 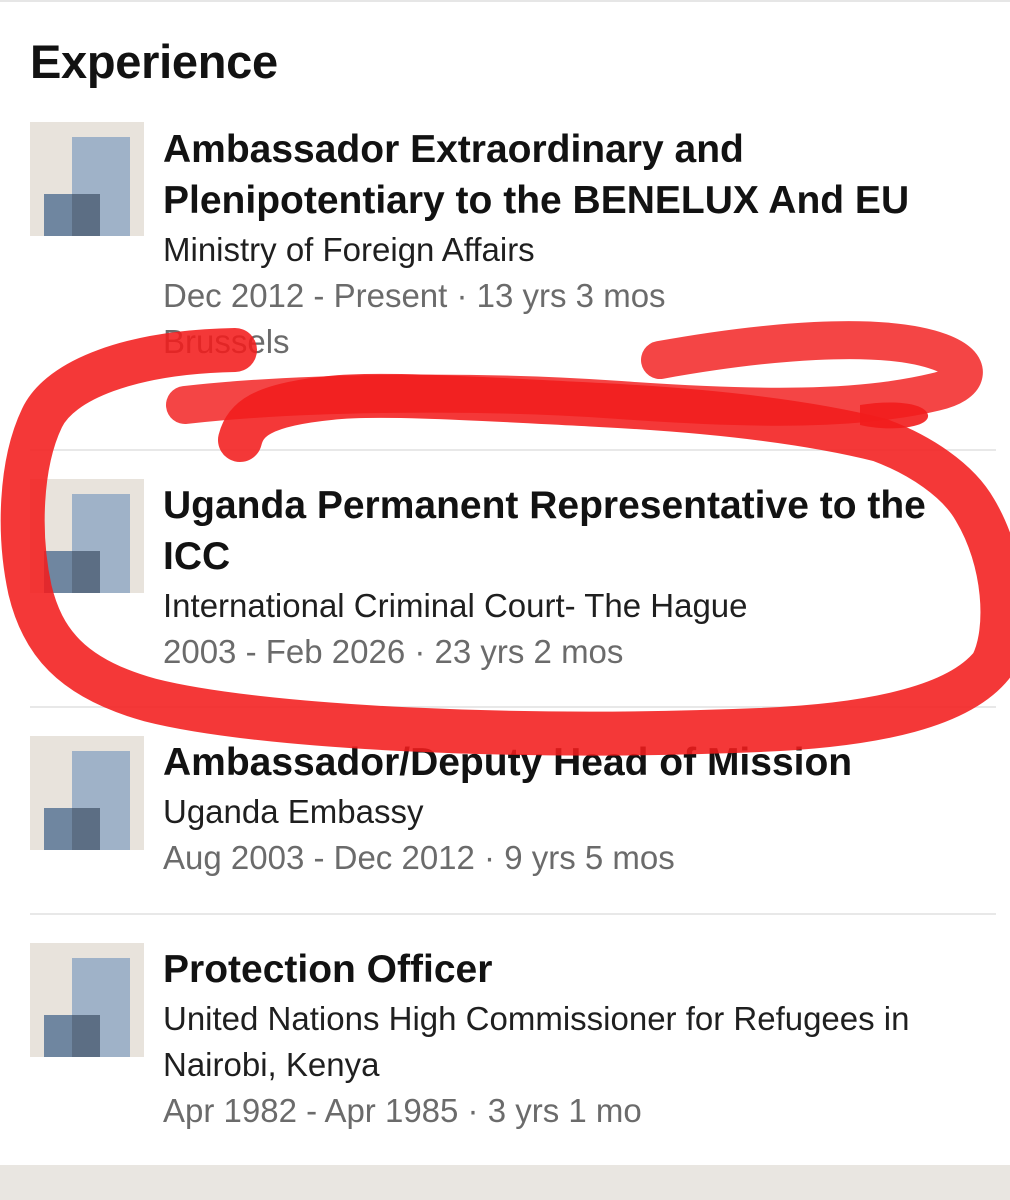 I want to click on company-name: Ministry of Foreign Affairs, so click(x=573, y=250).